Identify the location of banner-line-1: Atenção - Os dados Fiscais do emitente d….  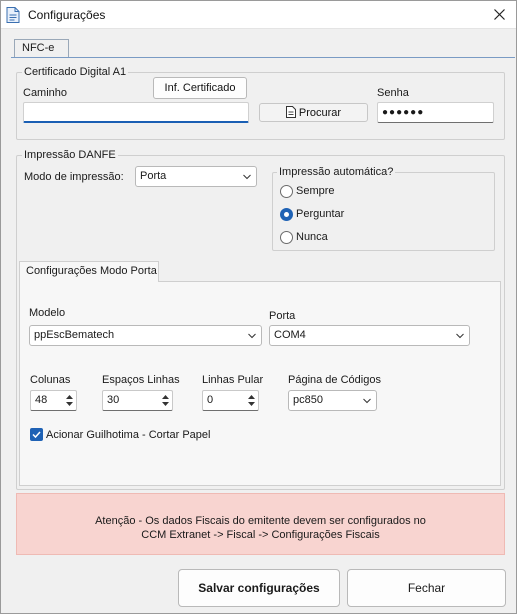
(260, 521).